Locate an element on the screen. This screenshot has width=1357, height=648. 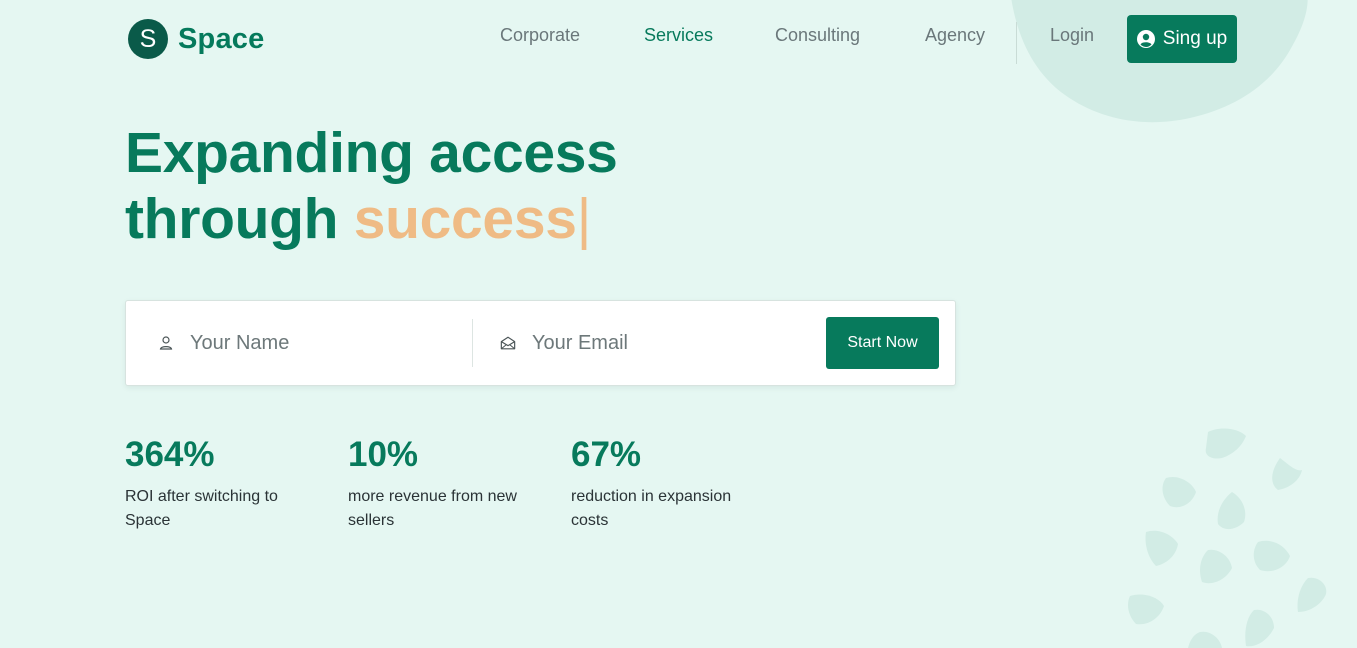
name-input is located at coordinates (310, 343).